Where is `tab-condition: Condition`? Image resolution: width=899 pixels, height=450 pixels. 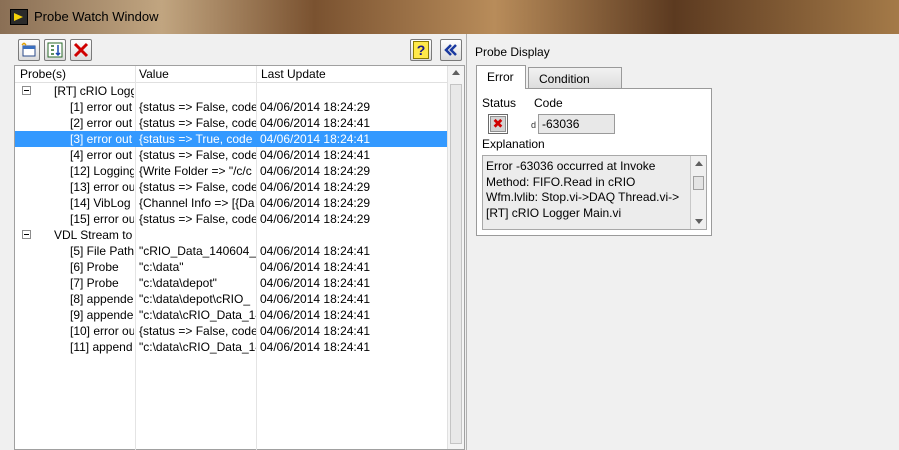
tab-condition: Condition is located at coordinates (575, 78).